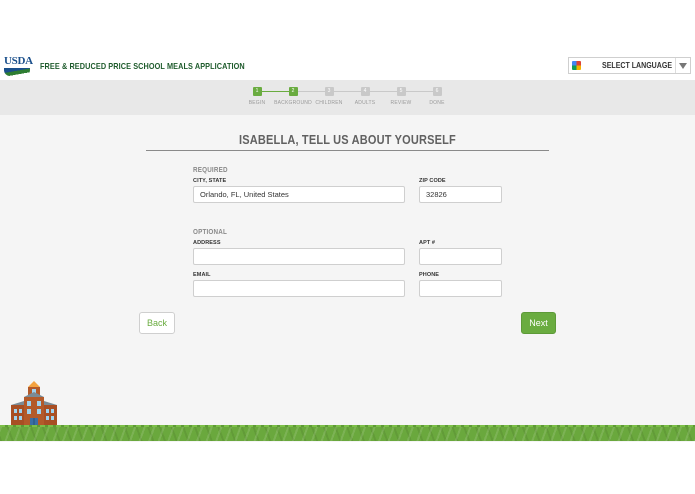  I want to click on step-number: 2, so click(293, 91).